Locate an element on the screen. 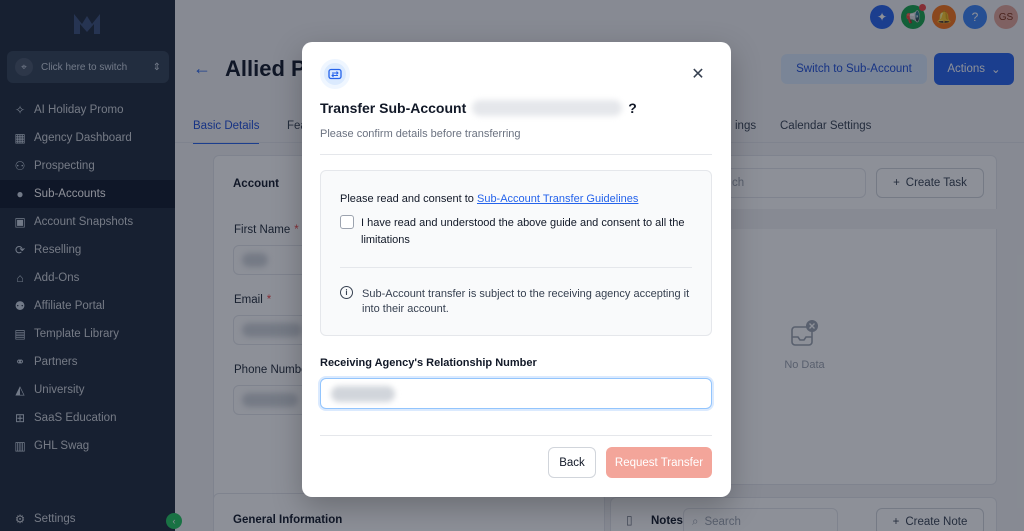 The image size is (1024, 531). modal-title: Transfer Sub-Account ? is located at coordinates (478, 108).